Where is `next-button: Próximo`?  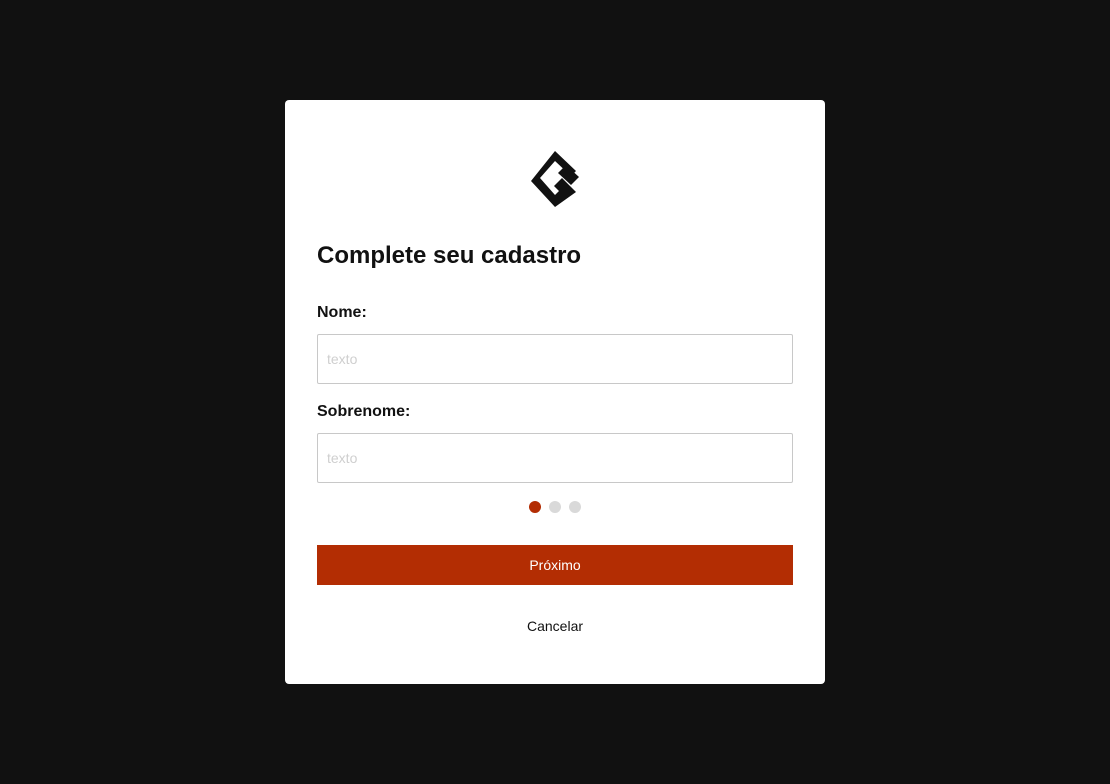 next-button: Próximo is located at coordinates (555, 565).